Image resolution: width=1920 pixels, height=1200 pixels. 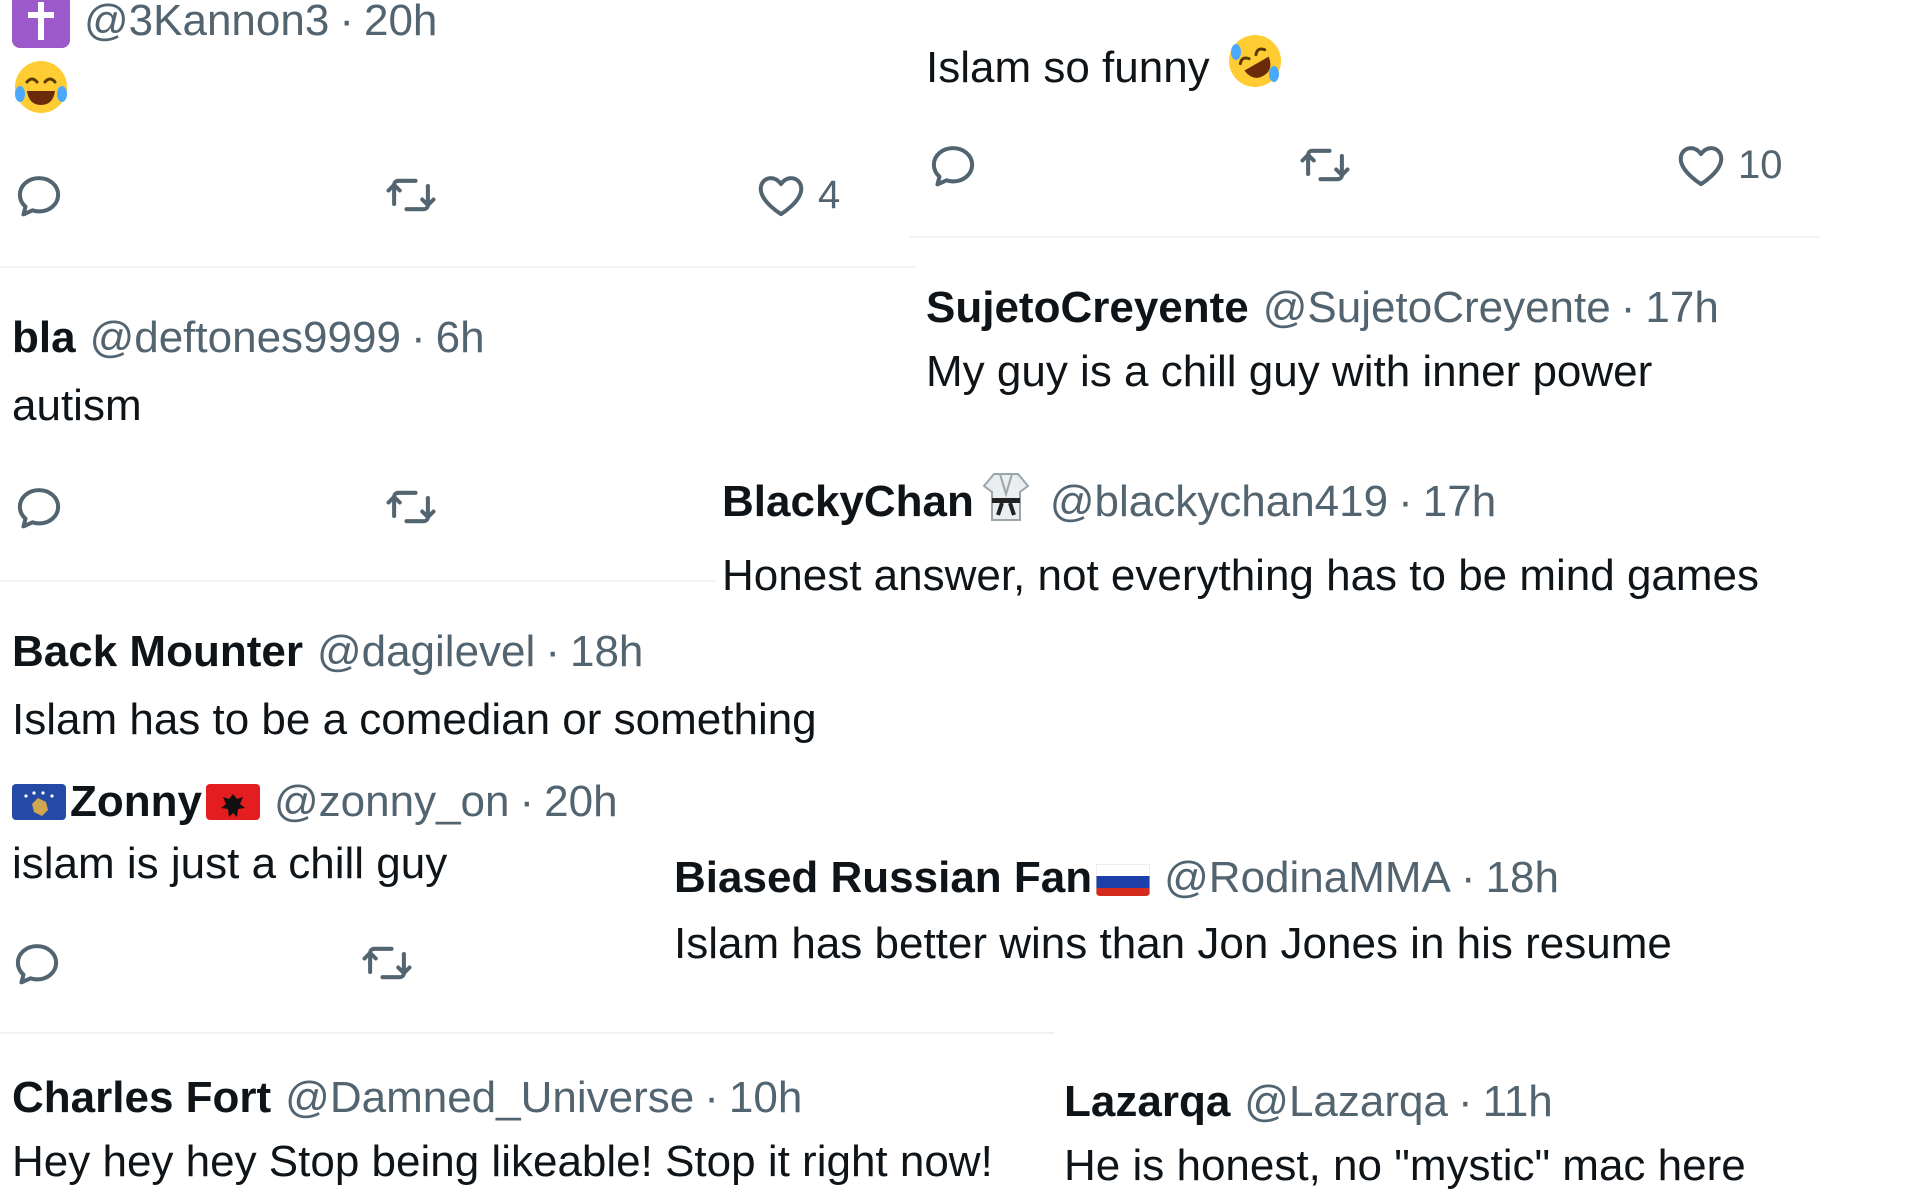 What do you see at coordinates (1087, 308) in the screenshot?
I see `post-author: SujetoCreyente` at bounding box center [1087, 308].